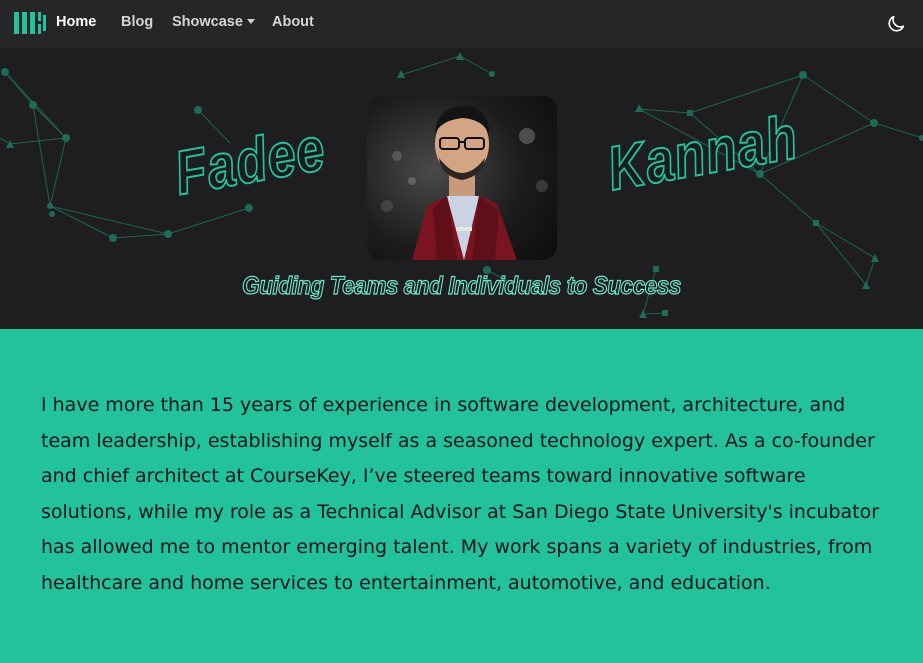  What do you see at coordinates (461, 24) in the screenshot?
I see `top-navbar: Home Blog Showcase About` at bounding box center [461, 24].